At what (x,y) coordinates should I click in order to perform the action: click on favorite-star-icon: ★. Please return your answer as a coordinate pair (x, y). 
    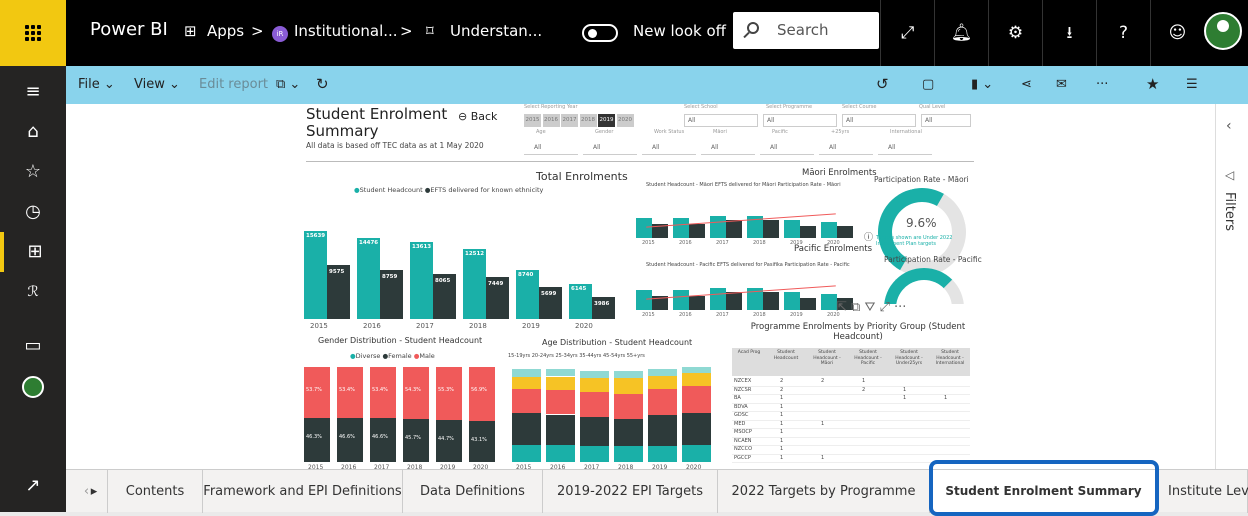
    Looking at the image, I should click on (1152, 84).